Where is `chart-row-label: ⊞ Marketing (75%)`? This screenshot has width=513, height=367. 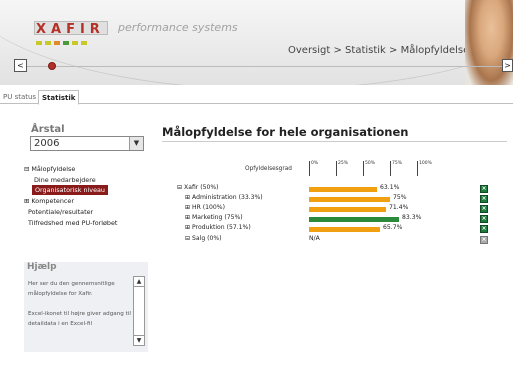 chart-row-label: ⊞ Marketing (75%) is located at coordinates (214, 217).